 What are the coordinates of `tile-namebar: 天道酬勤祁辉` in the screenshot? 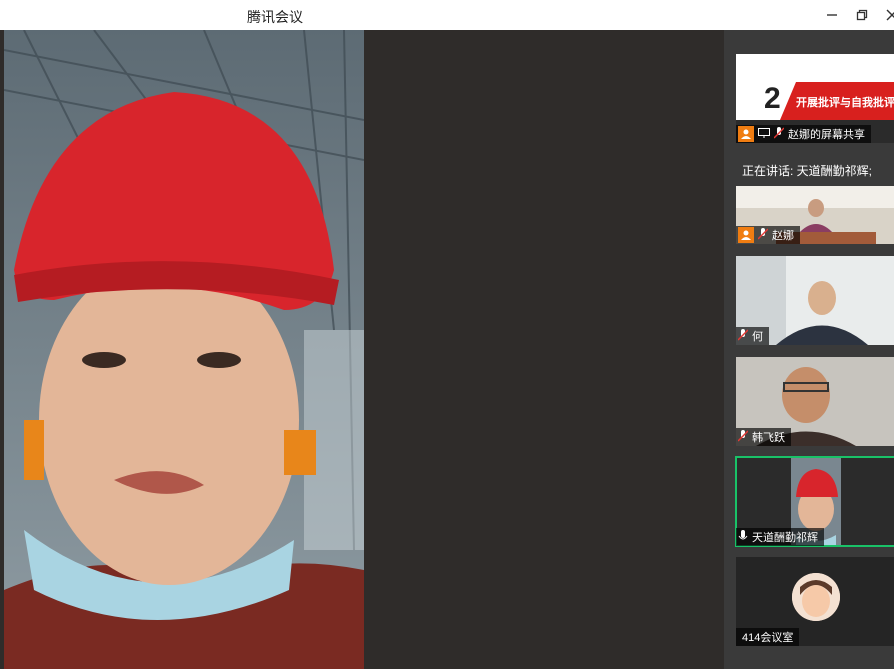 It's located at (780, 537).